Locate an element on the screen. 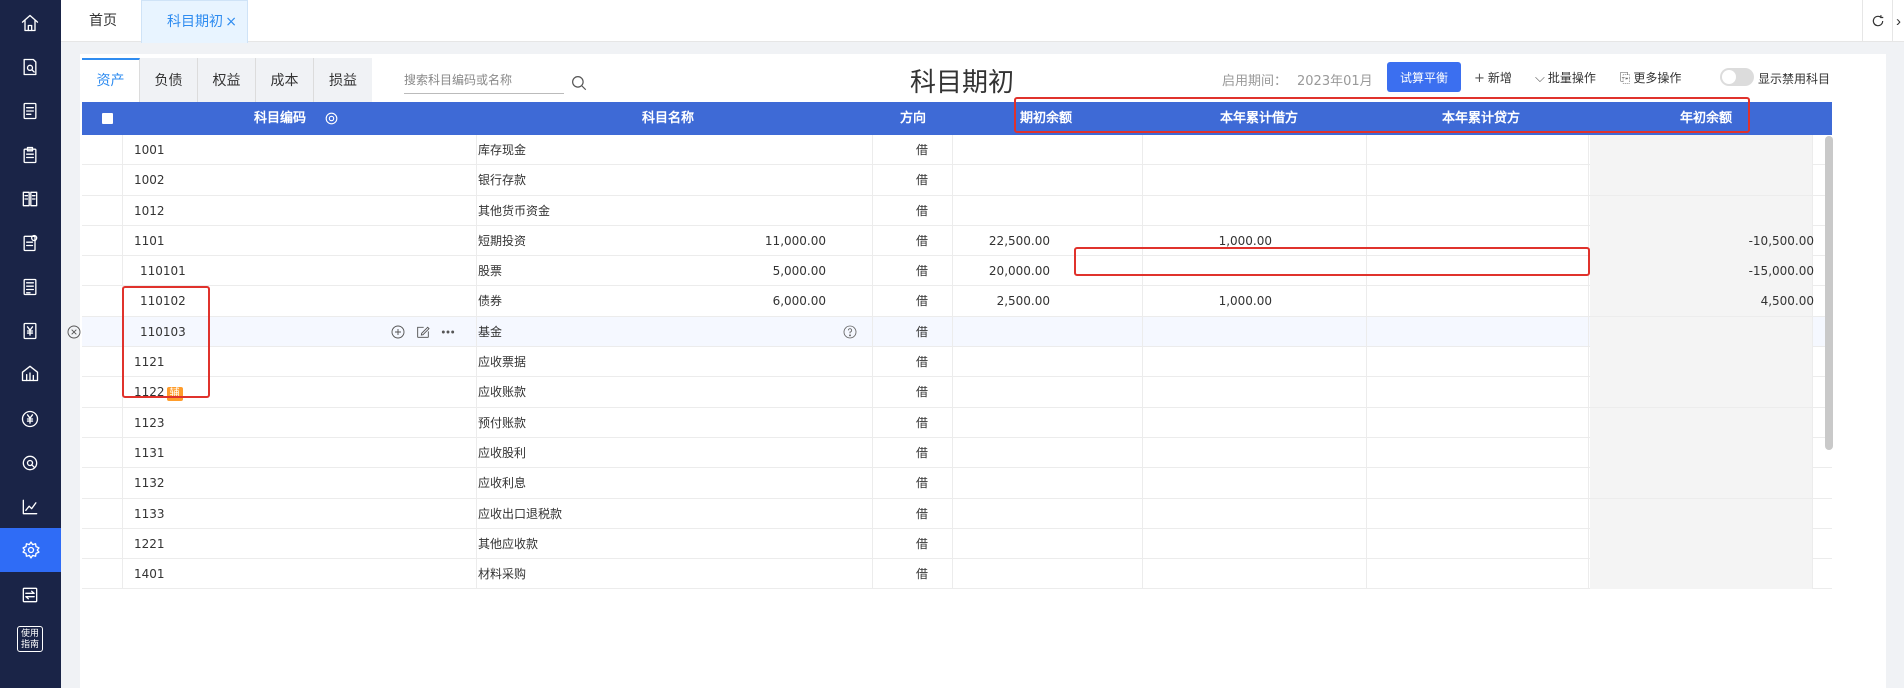 This screenshot has width=1904, height=688. table-row: 110103 基金 借 is located at coordinates (949, 332).